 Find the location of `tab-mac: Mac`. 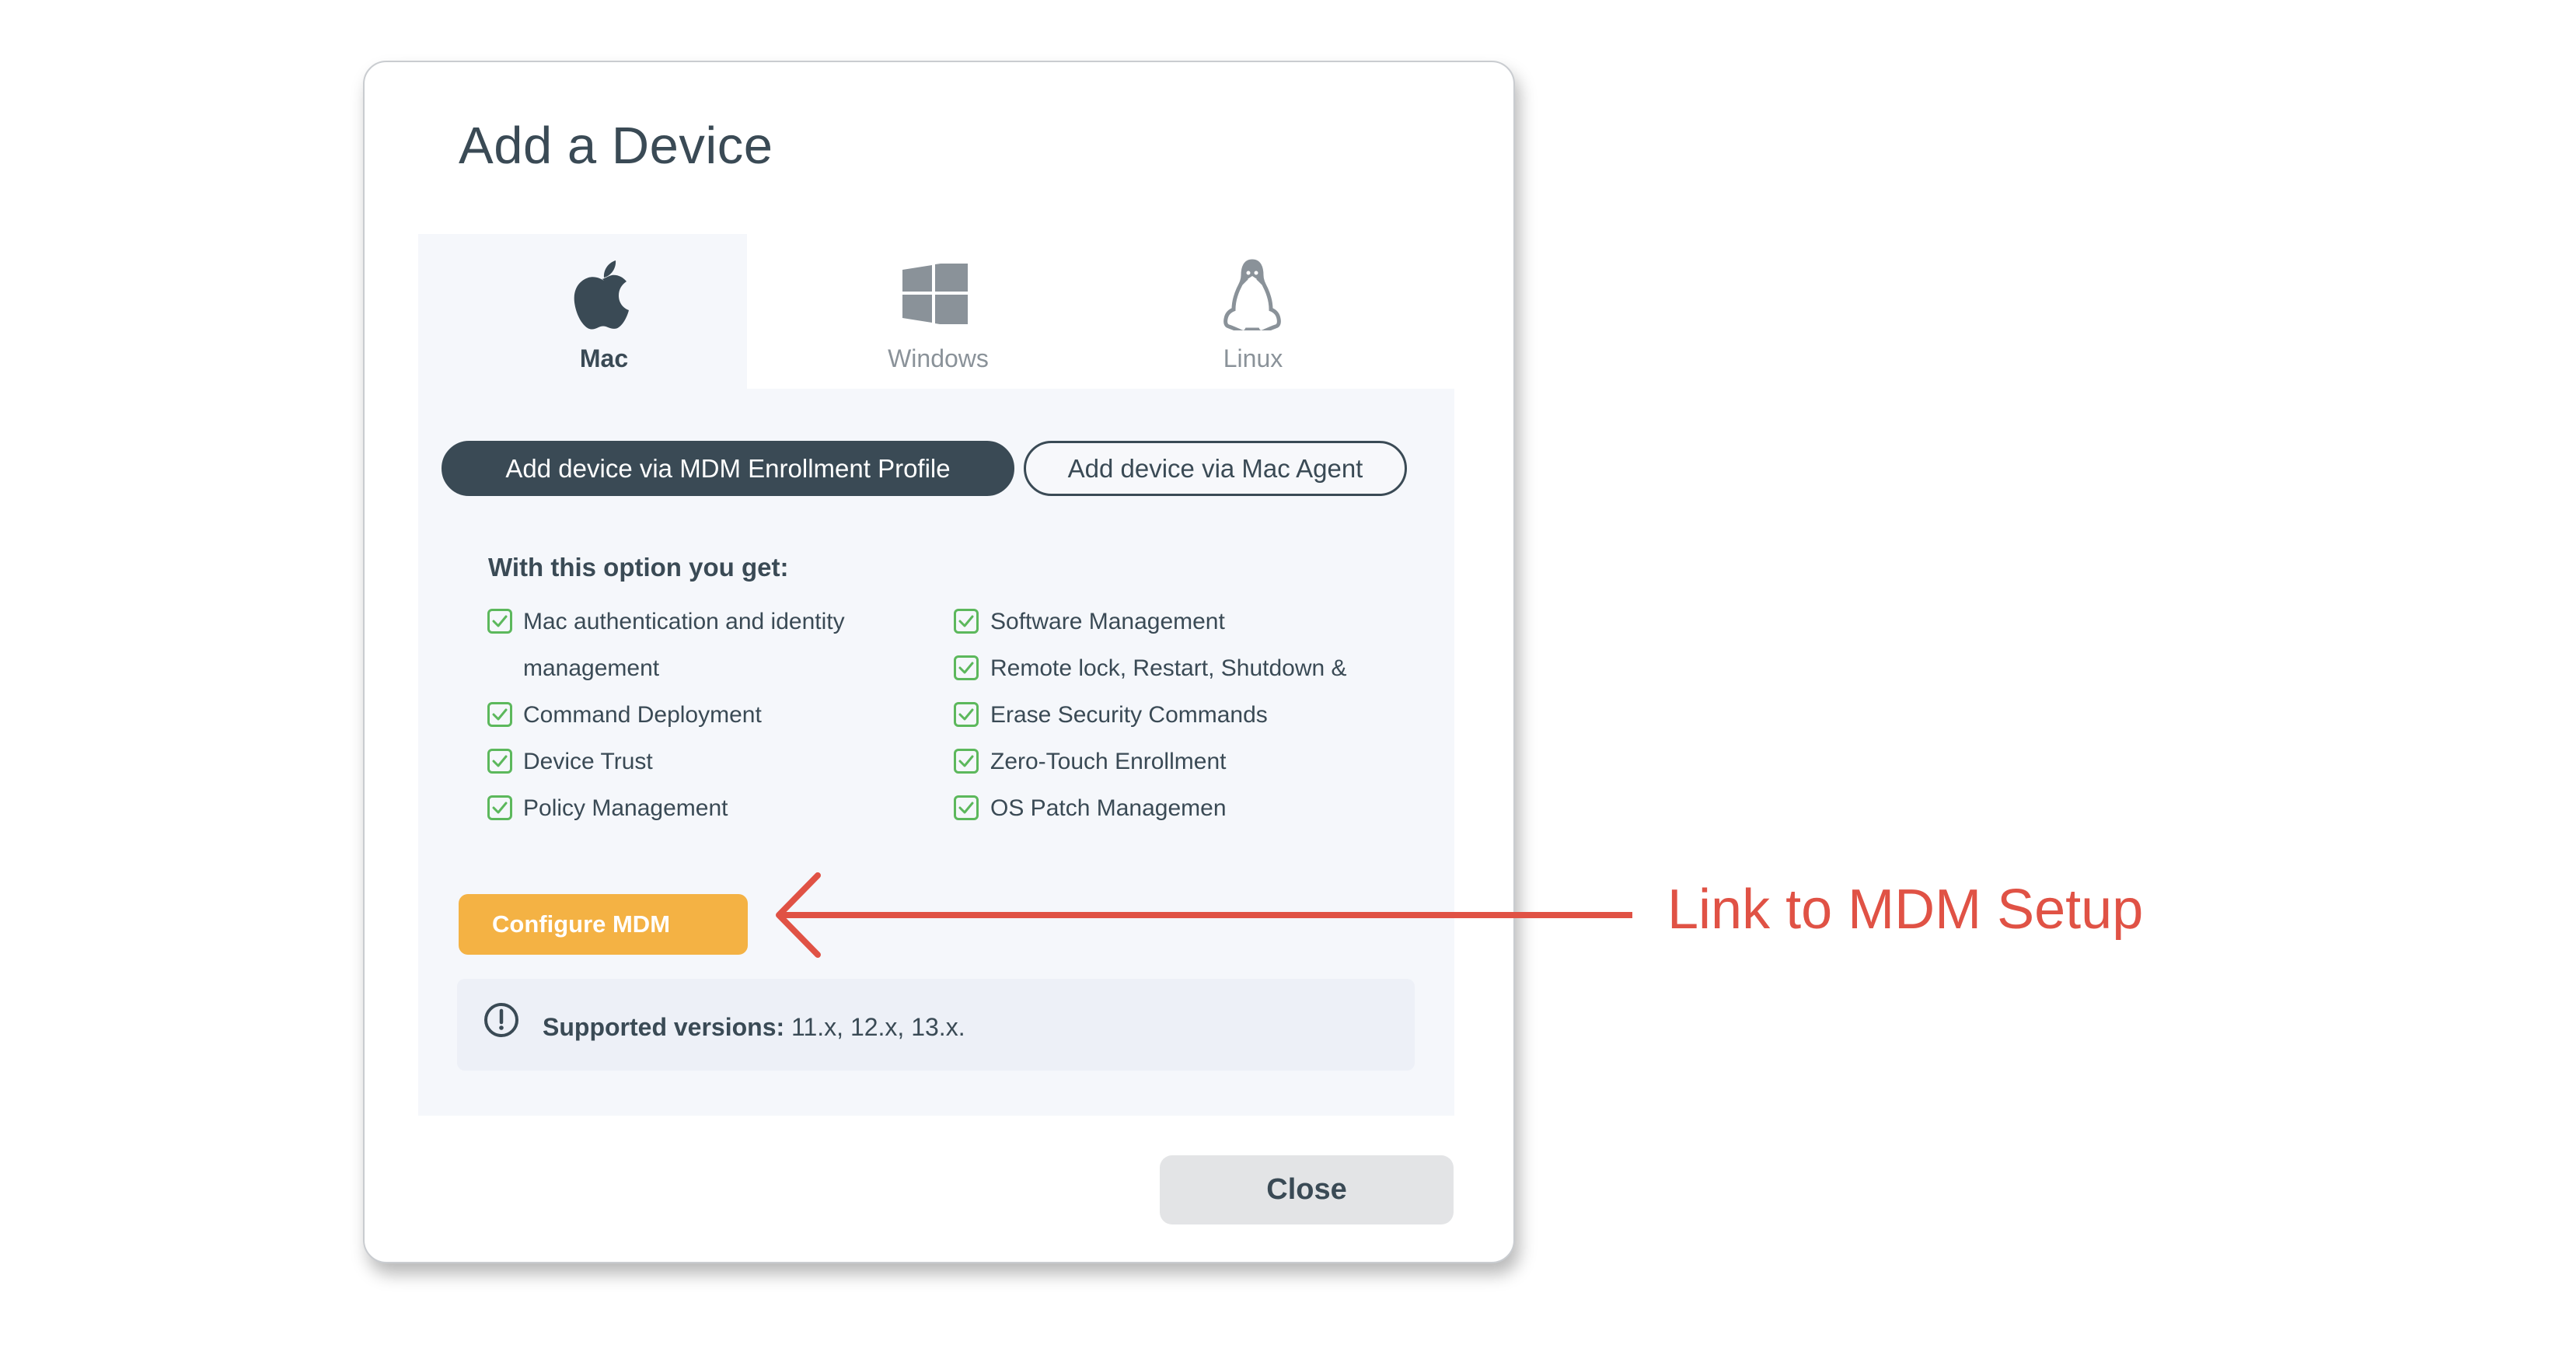

tab-mac: Mac is located at coordinates (582, 311).